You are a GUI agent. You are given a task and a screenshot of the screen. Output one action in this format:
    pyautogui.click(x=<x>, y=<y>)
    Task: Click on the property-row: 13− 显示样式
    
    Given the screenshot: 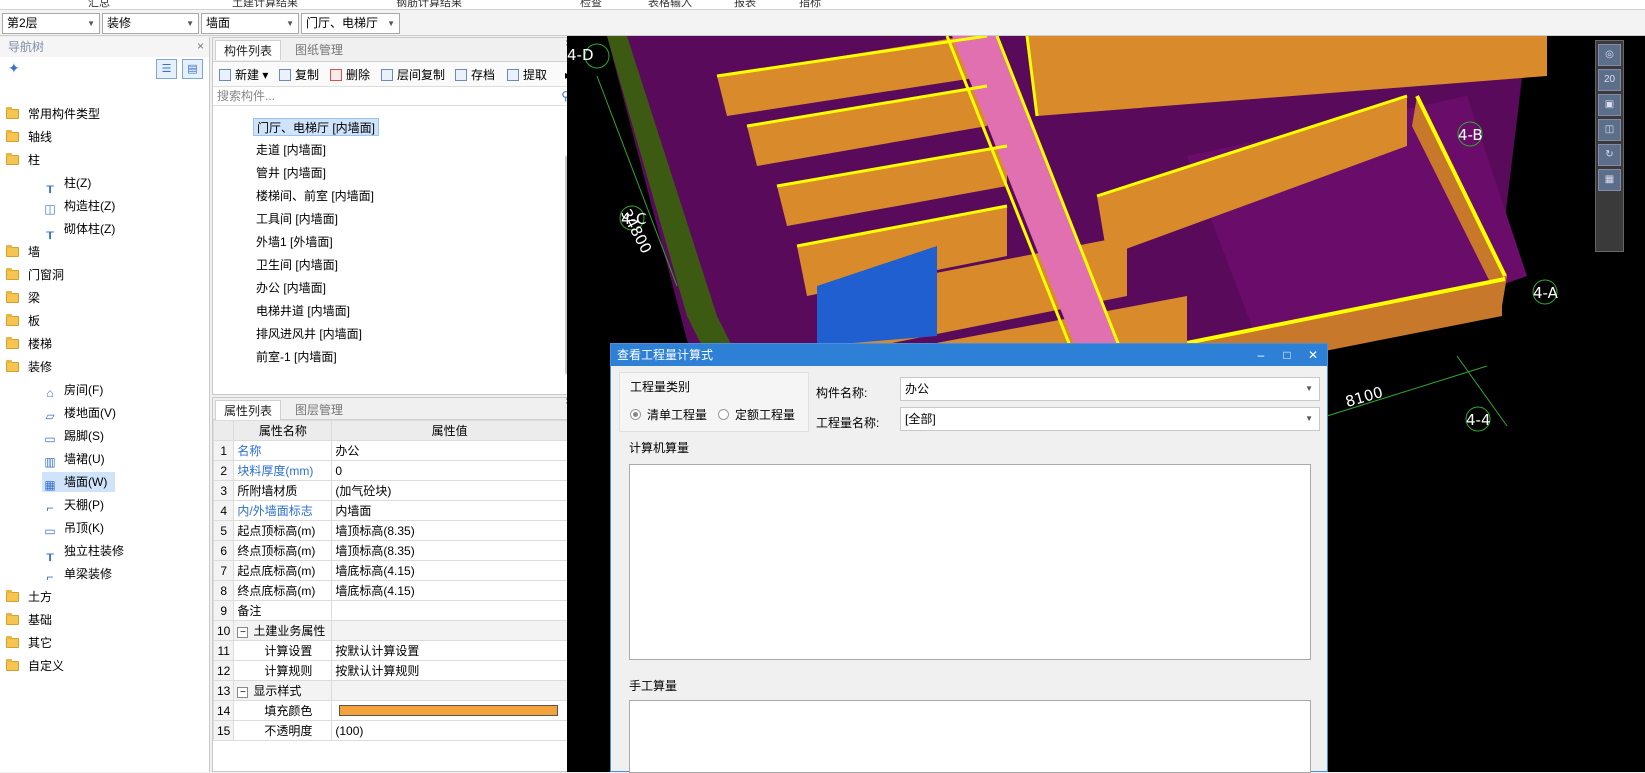 What is the action you would take?
    pyautogui.click(x=390, y=690)
    